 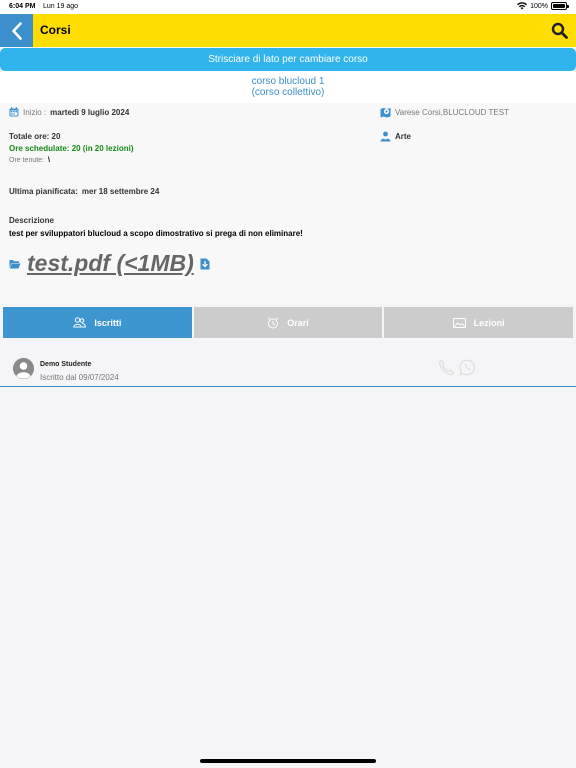 I want to click on image-icon, so click(x=459, y=322).